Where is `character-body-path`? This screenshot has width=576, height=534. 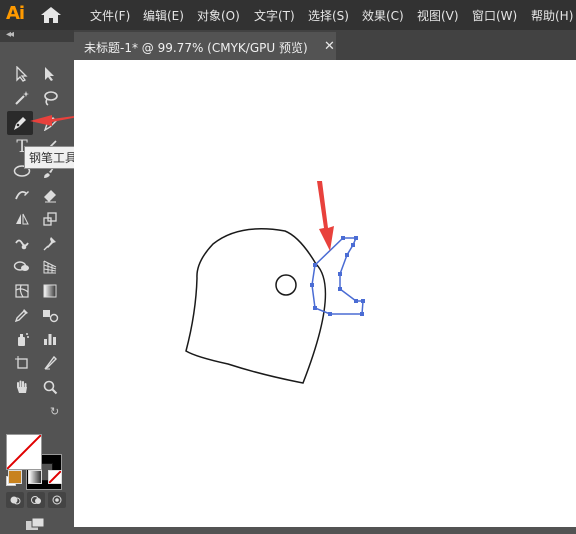
character-body-path is located at coordinates (256, 306).